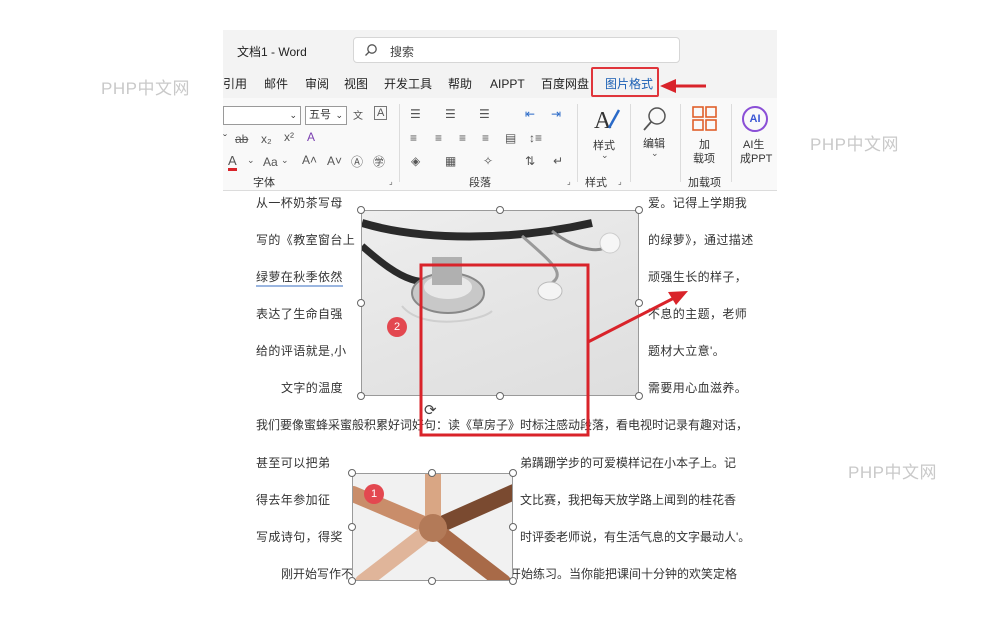 This screenshot has width=1000, height=620. I want to click on step-badge-1: 1, so click(374, 494).